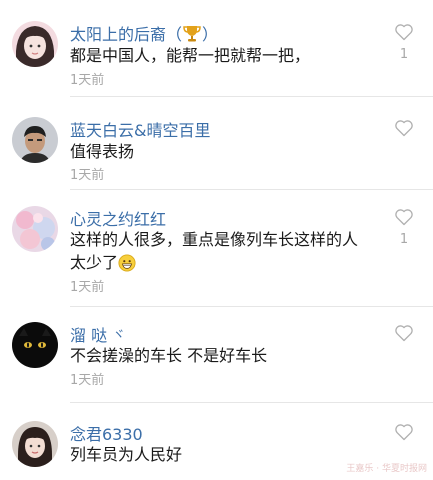 The width and height of the screenshot is (433, 480). I want to click on comment-username: 溜 哒 ヾ, so click(97, 334).